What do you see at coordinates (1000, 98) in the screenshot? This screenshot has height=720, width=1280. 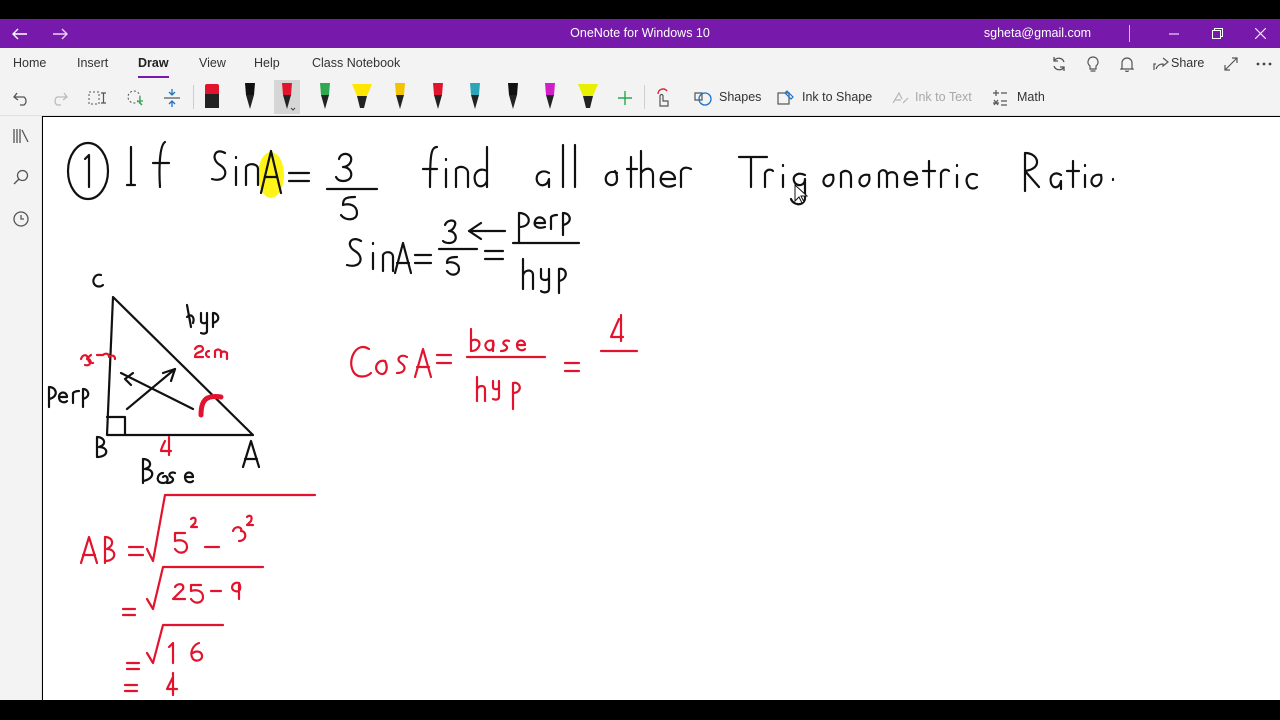 I see `math-icon` at bounding box center [1000, 98].